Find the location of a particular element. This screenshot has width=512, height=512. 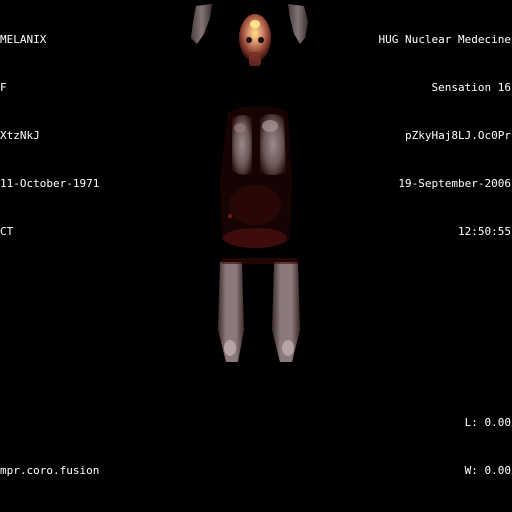

modality: CT is located at coordinates (7, 231).